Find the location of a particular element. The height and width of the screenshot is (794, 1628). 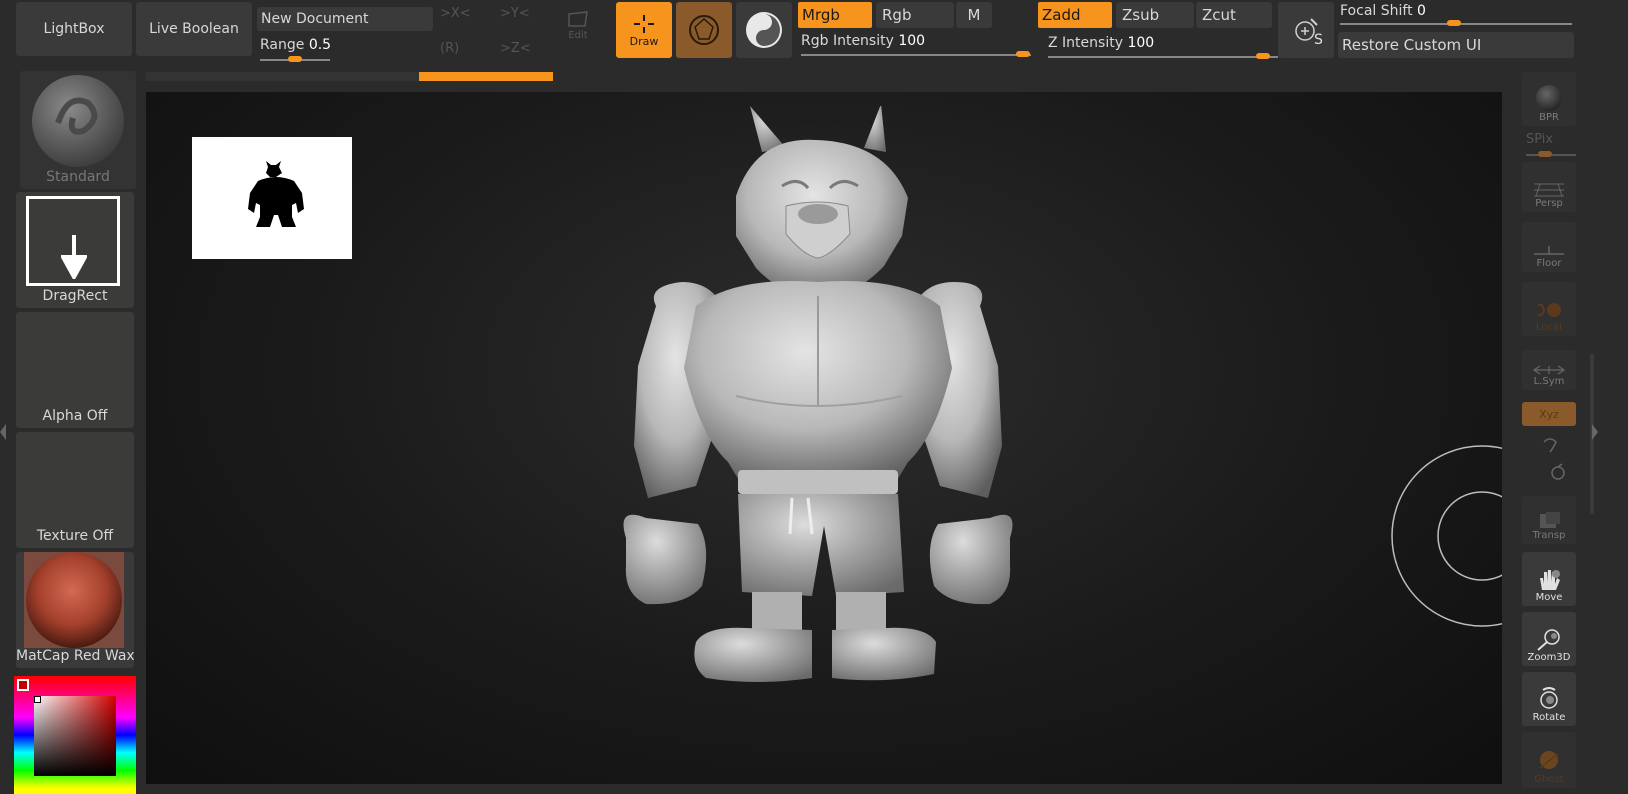

left-tray-toggle is located at coordinates (3, 432).